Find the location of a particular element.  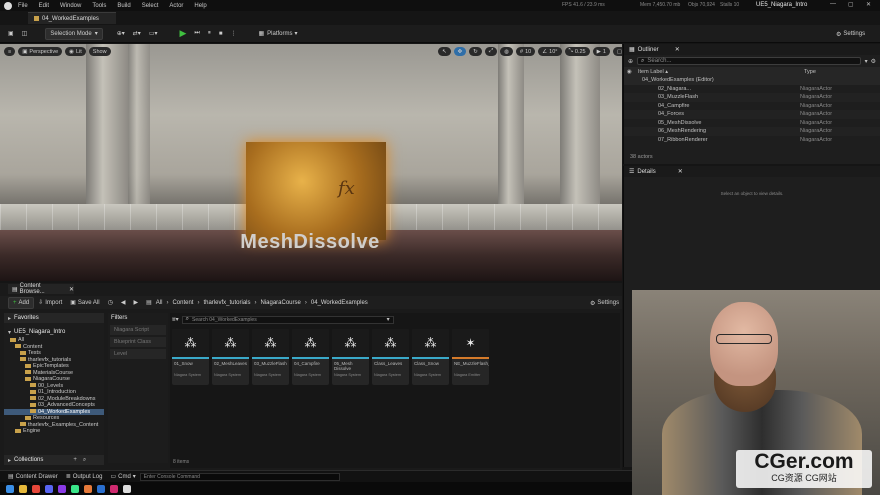

asset-tile: ⁂ 03_MuzzleFlash Niagara System is located at coordinates (270, 357).